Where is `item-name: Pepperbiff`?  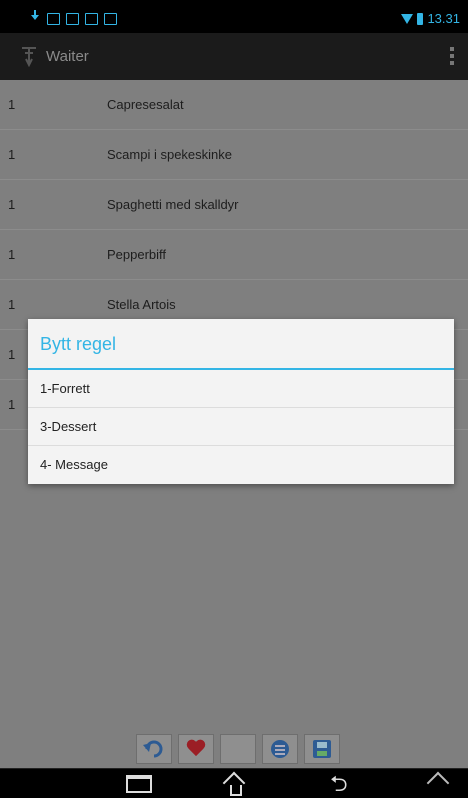 item-name: Pepperbiff is located at coordinates (137, 254).